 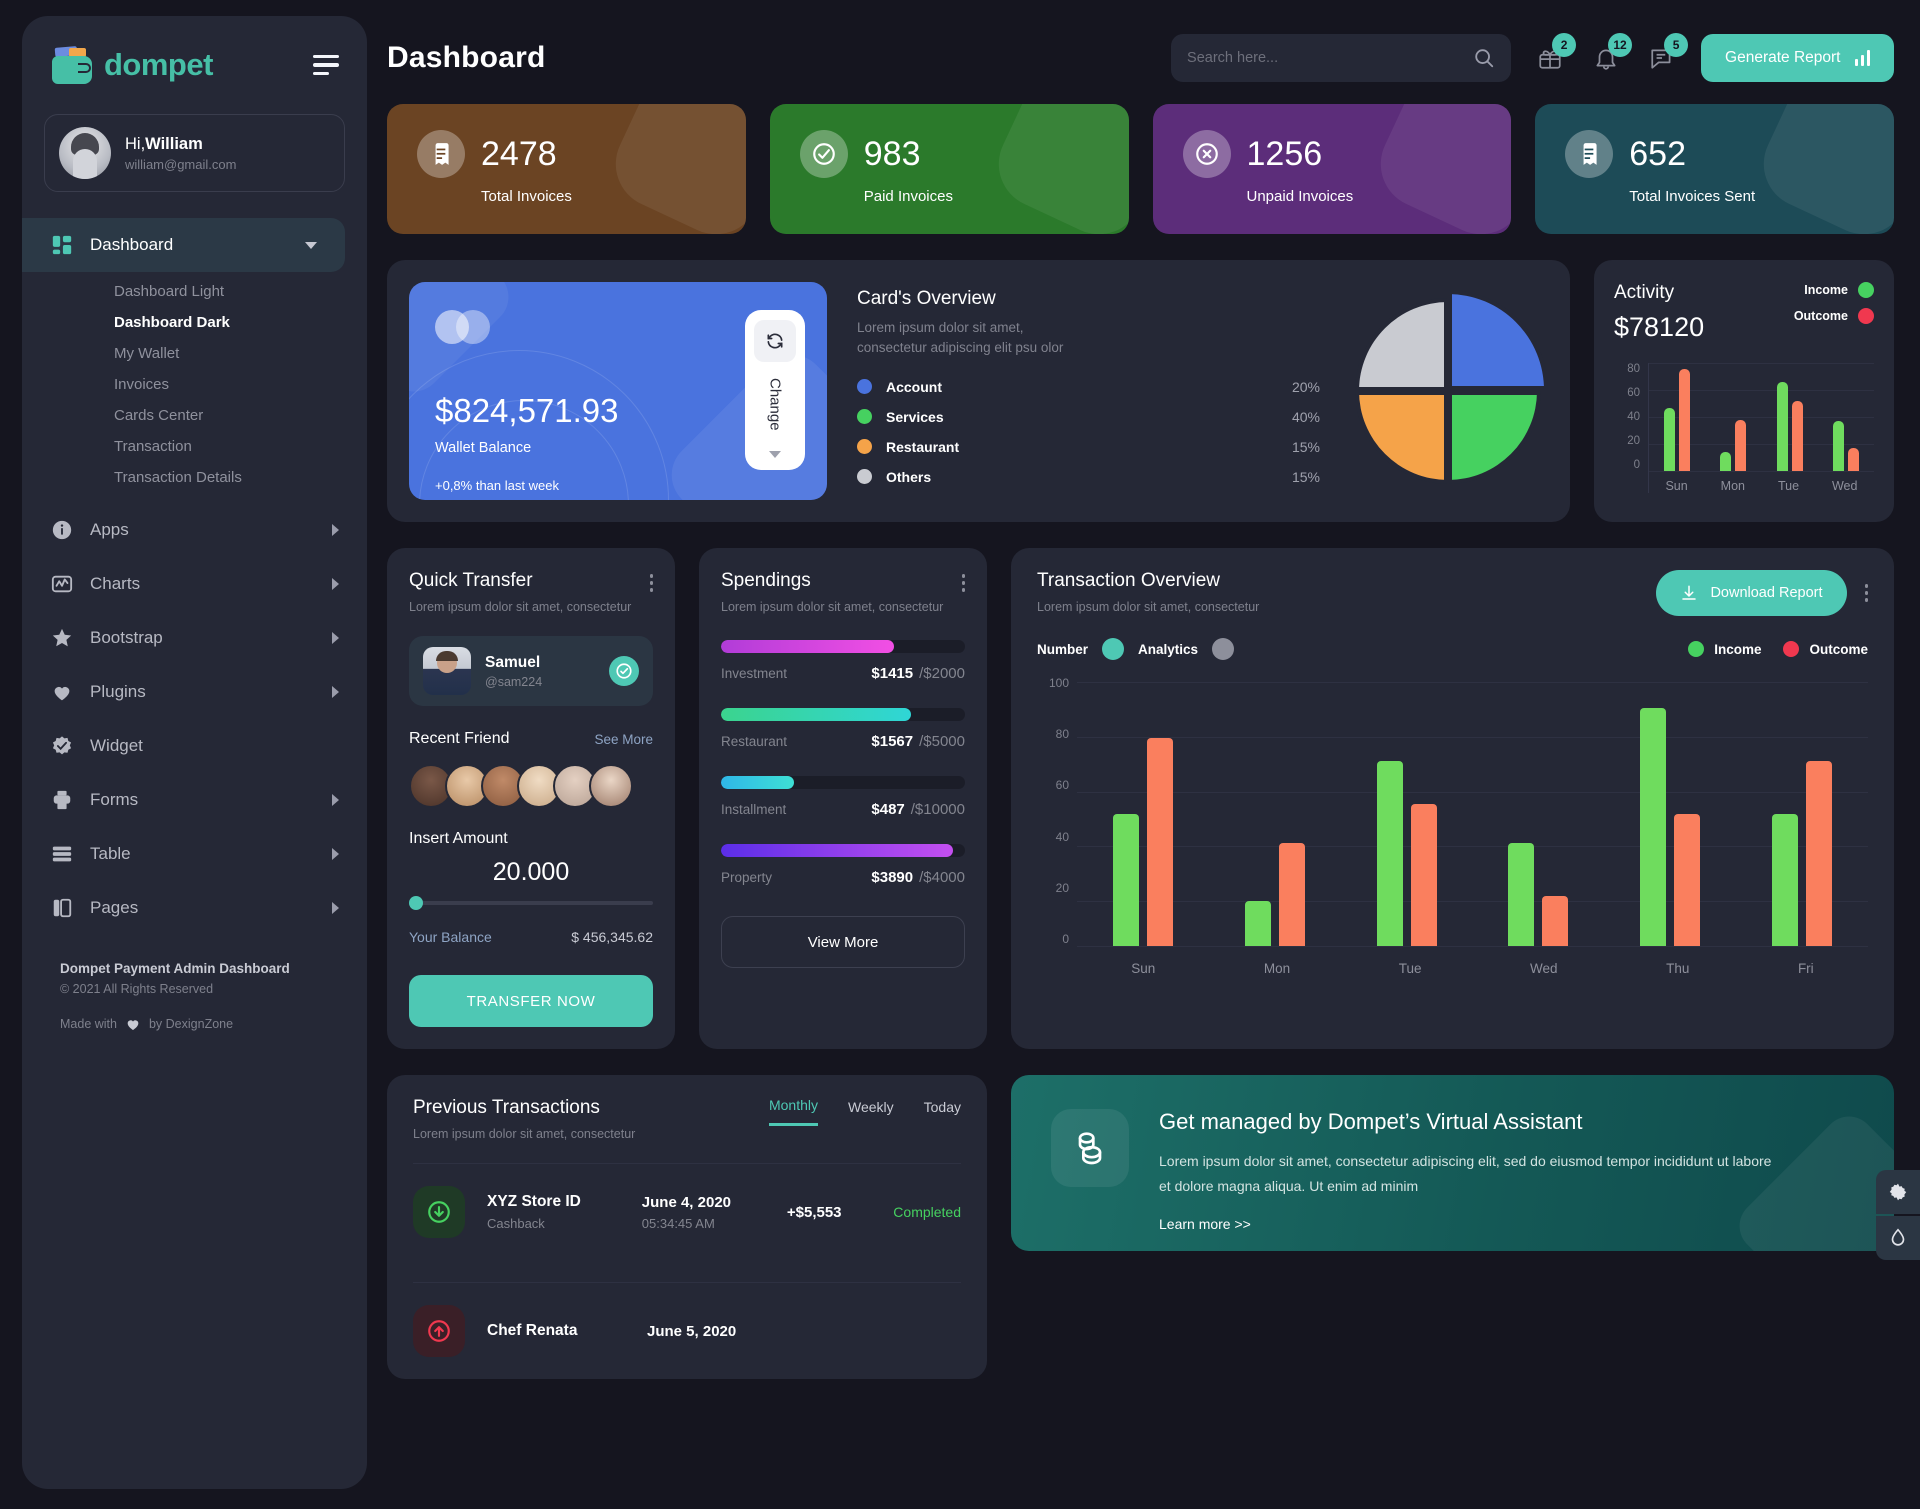 I want to click on stat-label: Unpaid Invoices, so click(x=1300, y=196).